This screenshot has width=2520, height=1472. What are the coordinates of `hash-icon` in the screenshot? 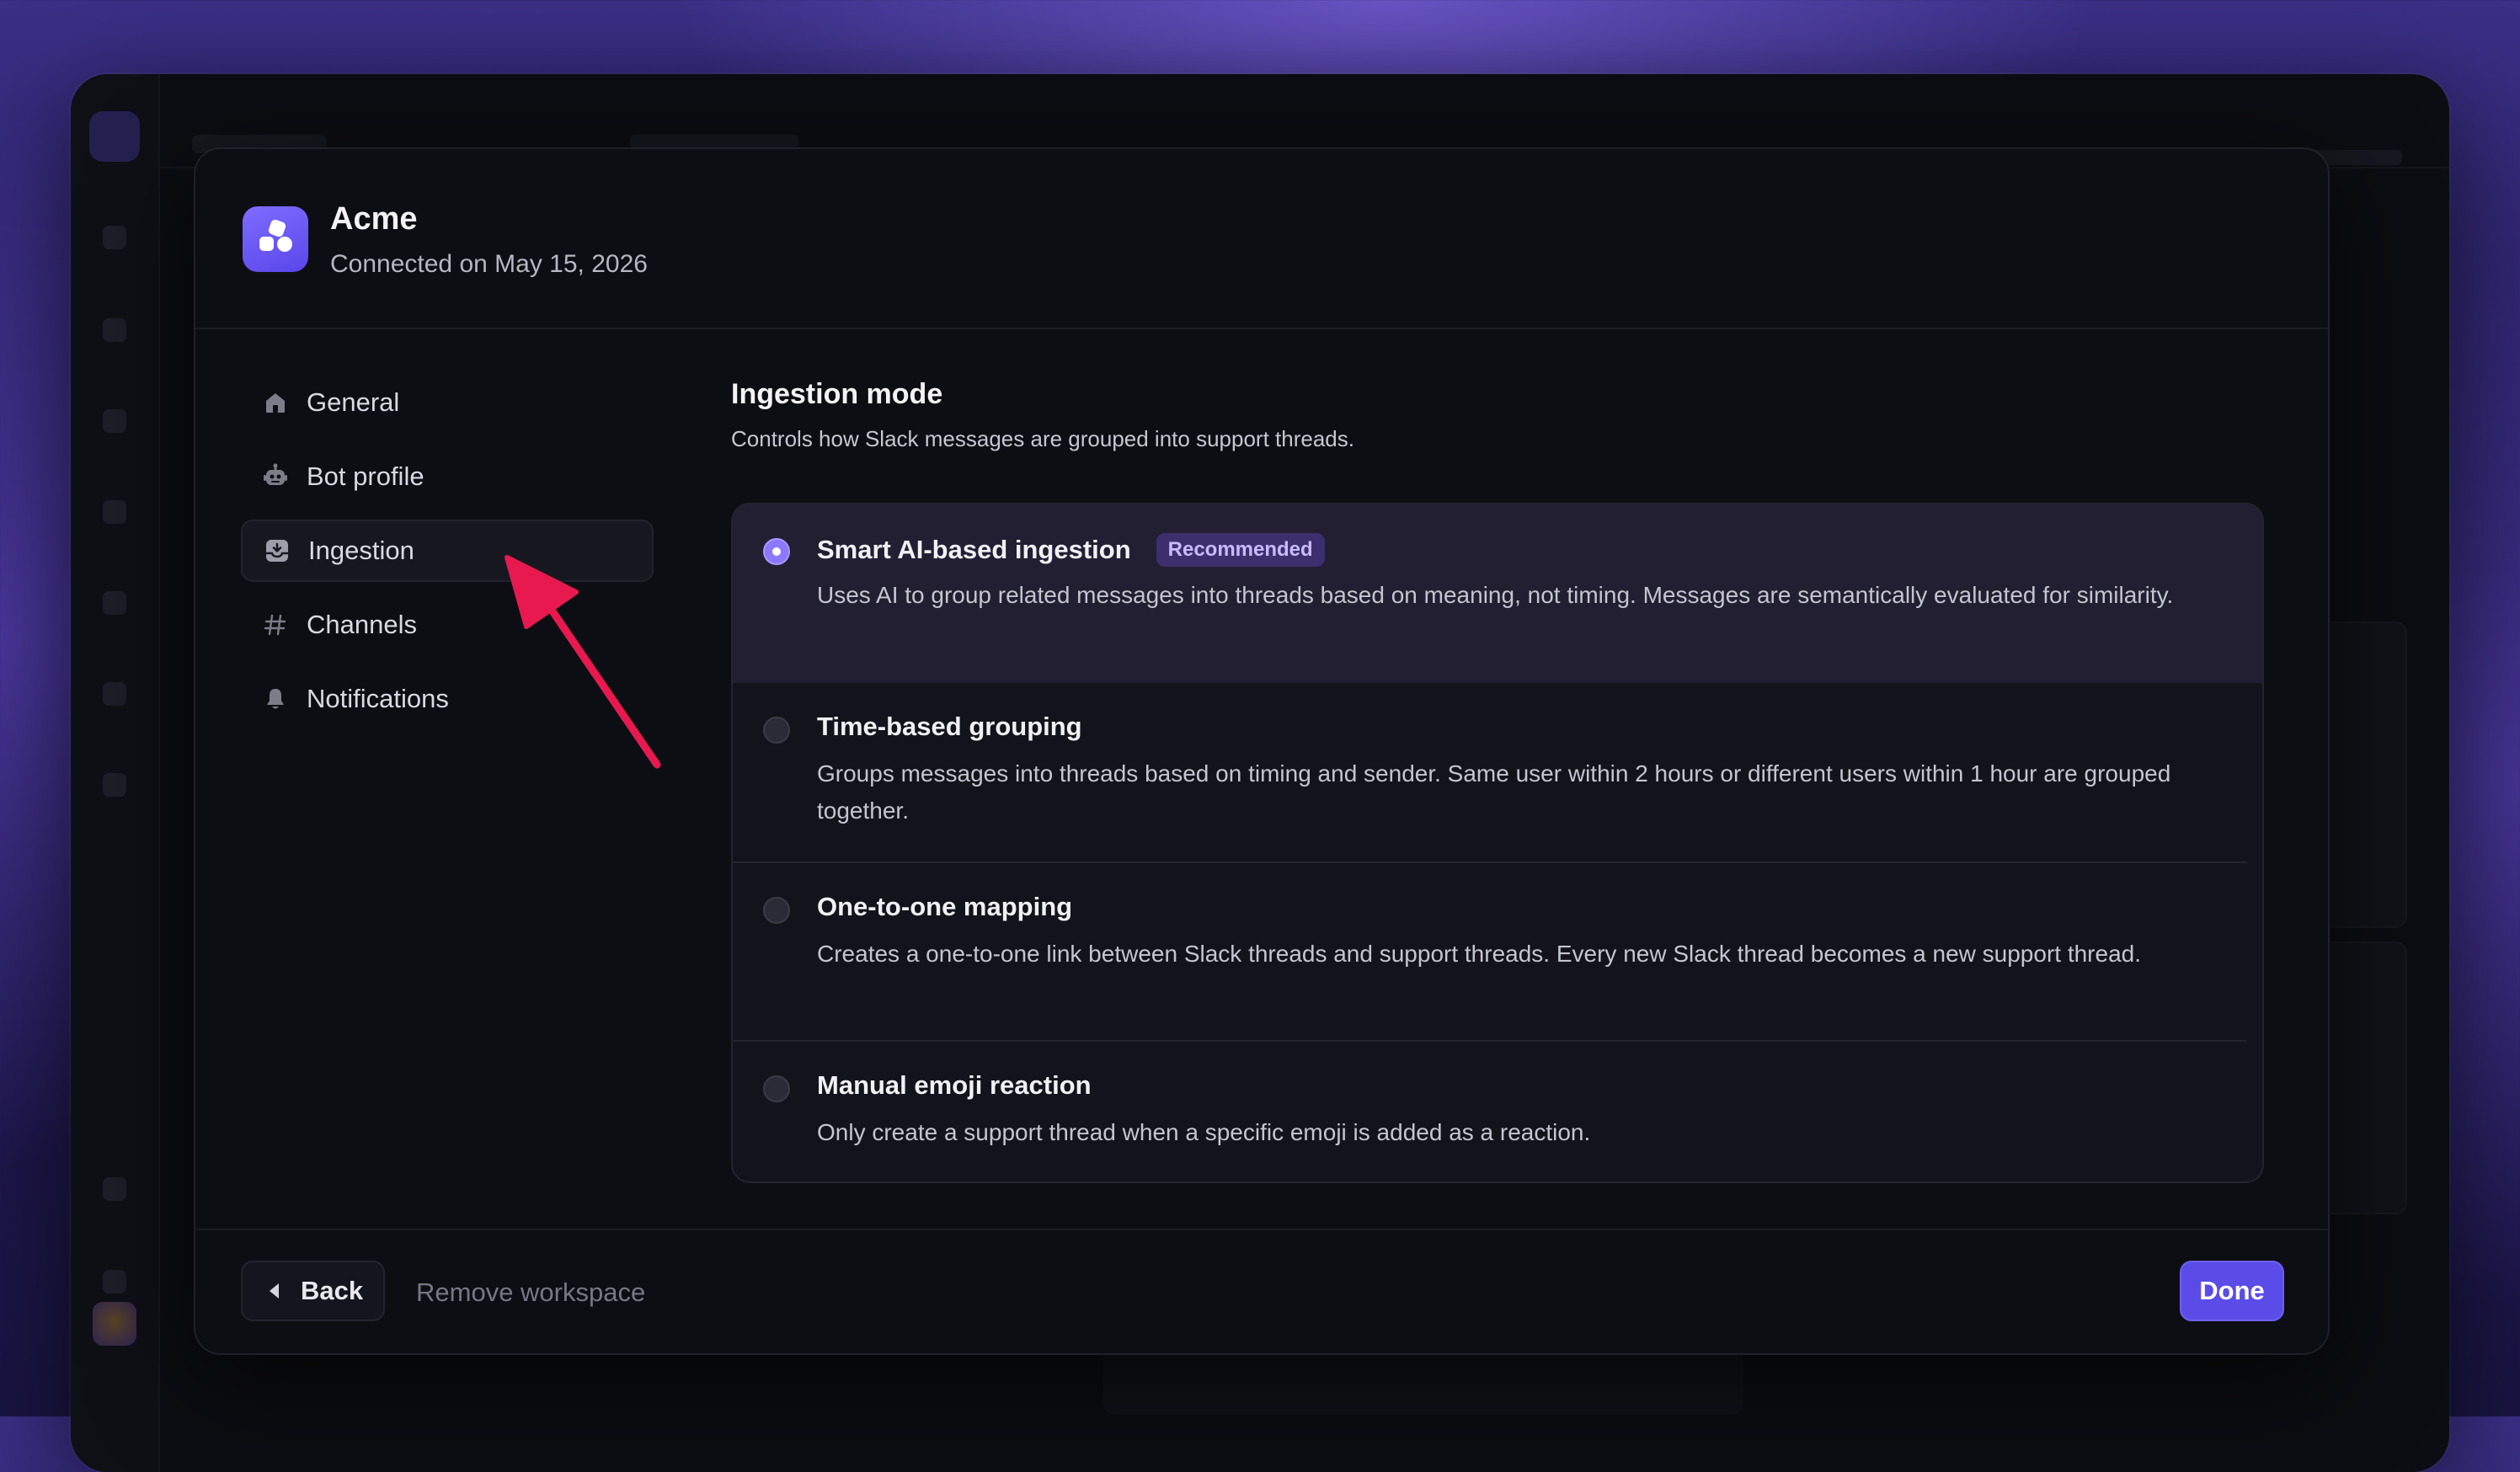 It's located at (275, 625).